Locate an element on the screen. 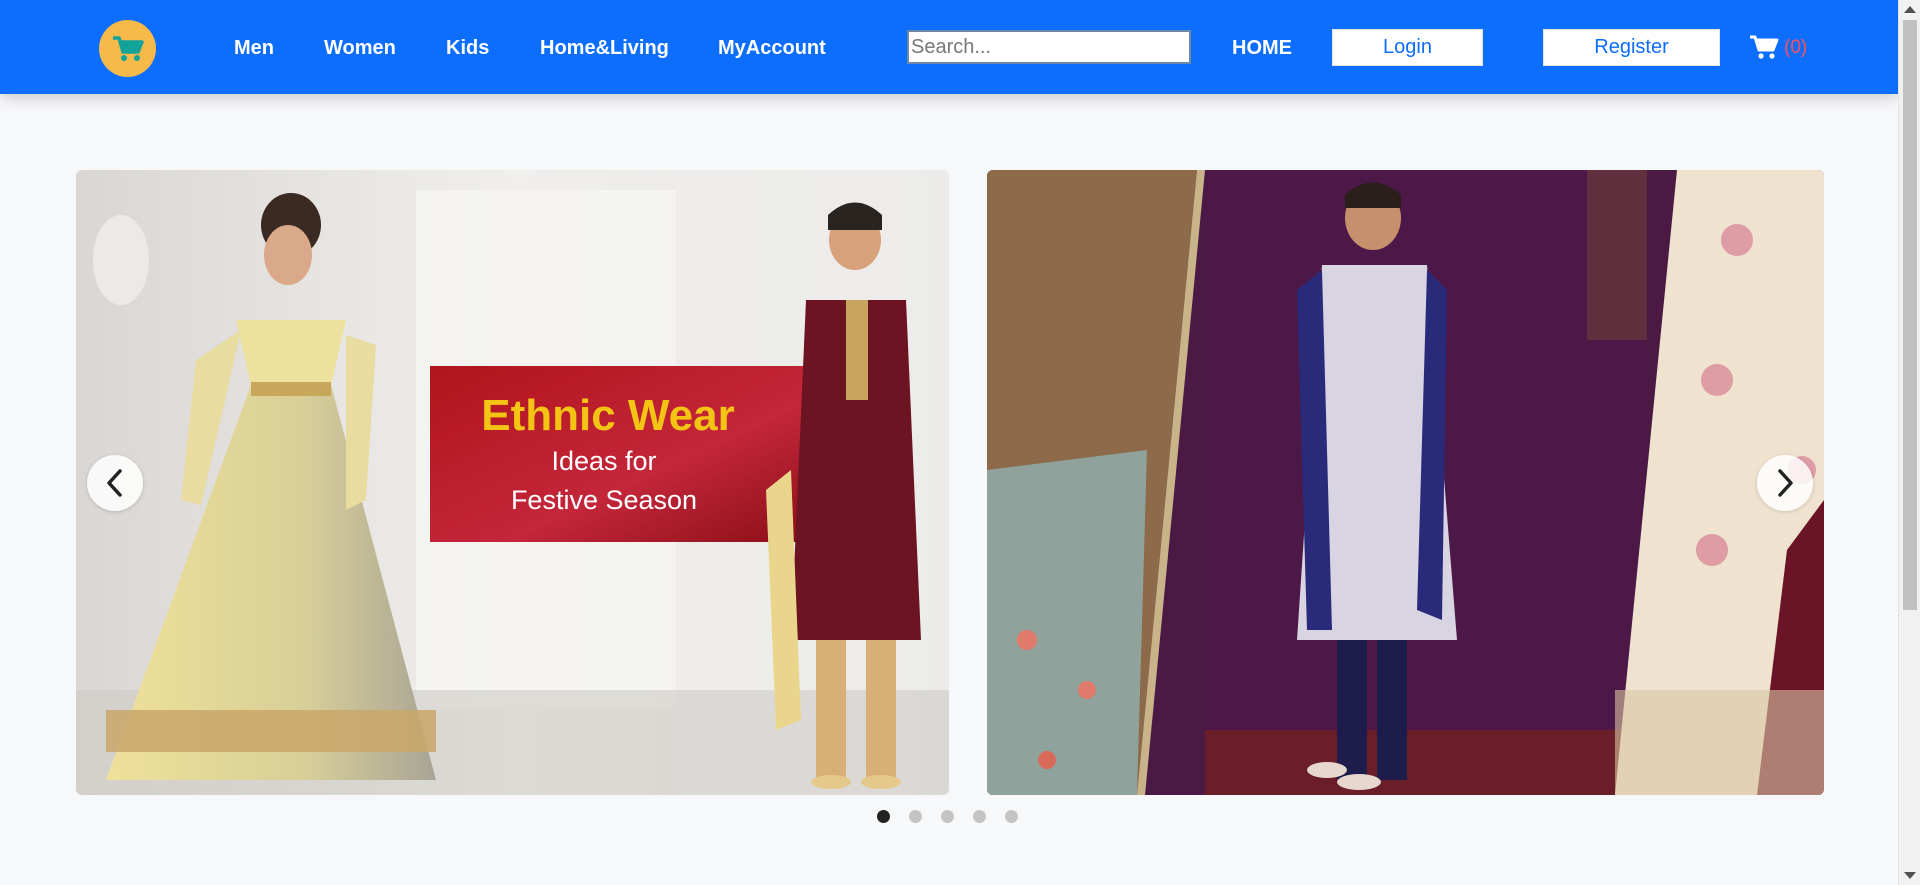  cart-count: (0) is located at coordinates (1796, 47).